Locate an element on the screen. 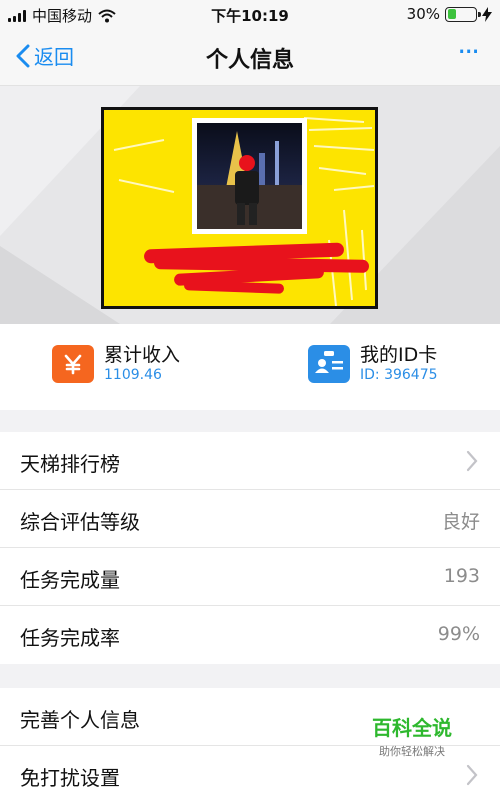  list-item-task-rate: 任务完成率 99% is located at coordinates (250, 635).